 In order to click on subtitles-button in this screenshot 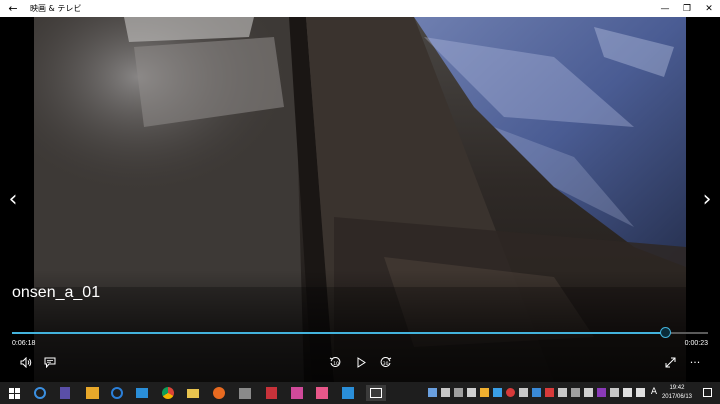, I will do `click(50, 362)`.